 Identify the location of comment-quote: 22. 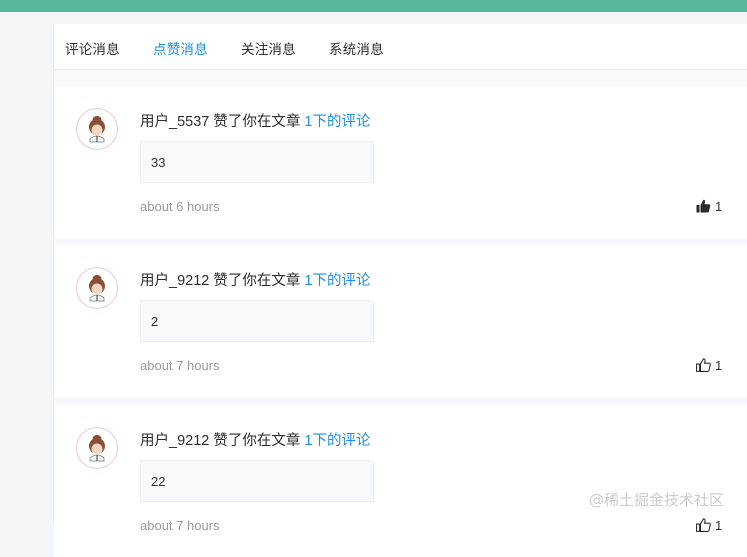
(257, 481).